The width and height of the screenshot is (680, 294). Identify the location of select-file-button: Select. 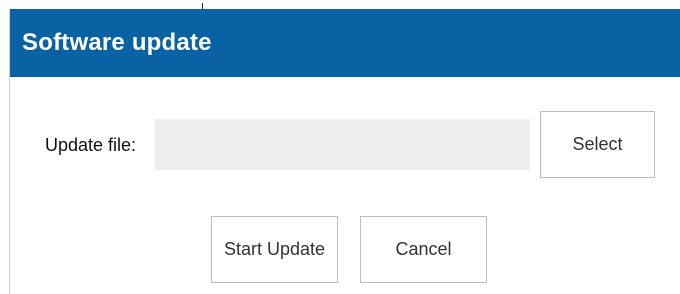
(597, 144).